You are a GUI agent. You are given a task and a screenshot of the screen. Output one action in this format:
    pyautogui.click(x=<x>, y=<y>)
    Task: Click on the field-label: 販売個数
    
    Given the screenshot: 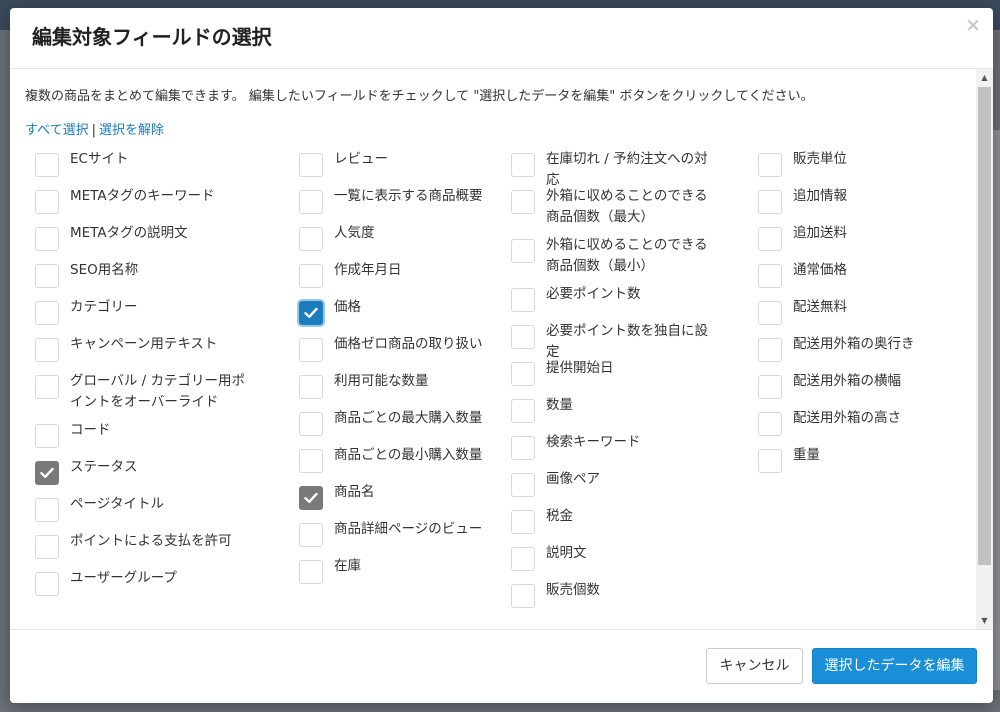 What is the action you would take?
    pyautogui.click(x=573, y=590)
    